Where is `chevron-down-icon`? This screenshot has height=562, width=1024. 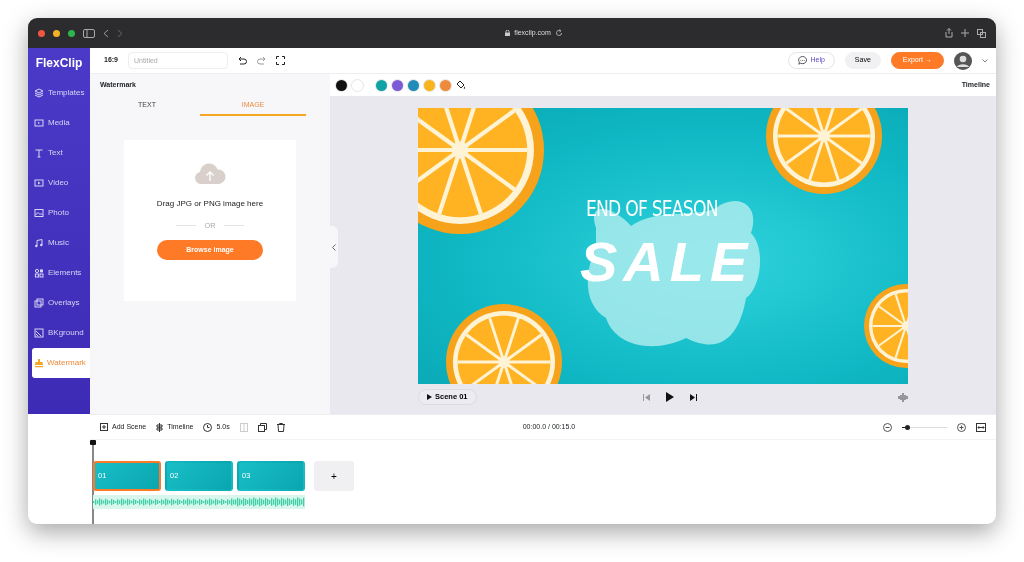
chevron-down-icon is located at coordinates (985, 60).